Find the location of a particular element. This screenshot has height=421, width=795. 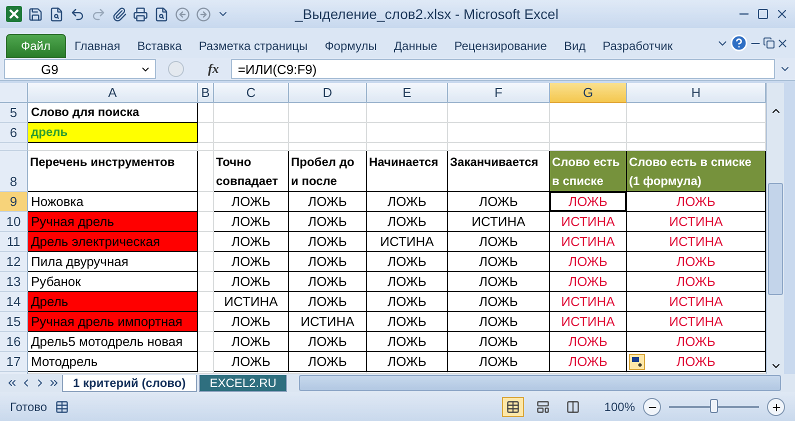

table-cell: Пила двуручная is located at coordinates (113, 262).